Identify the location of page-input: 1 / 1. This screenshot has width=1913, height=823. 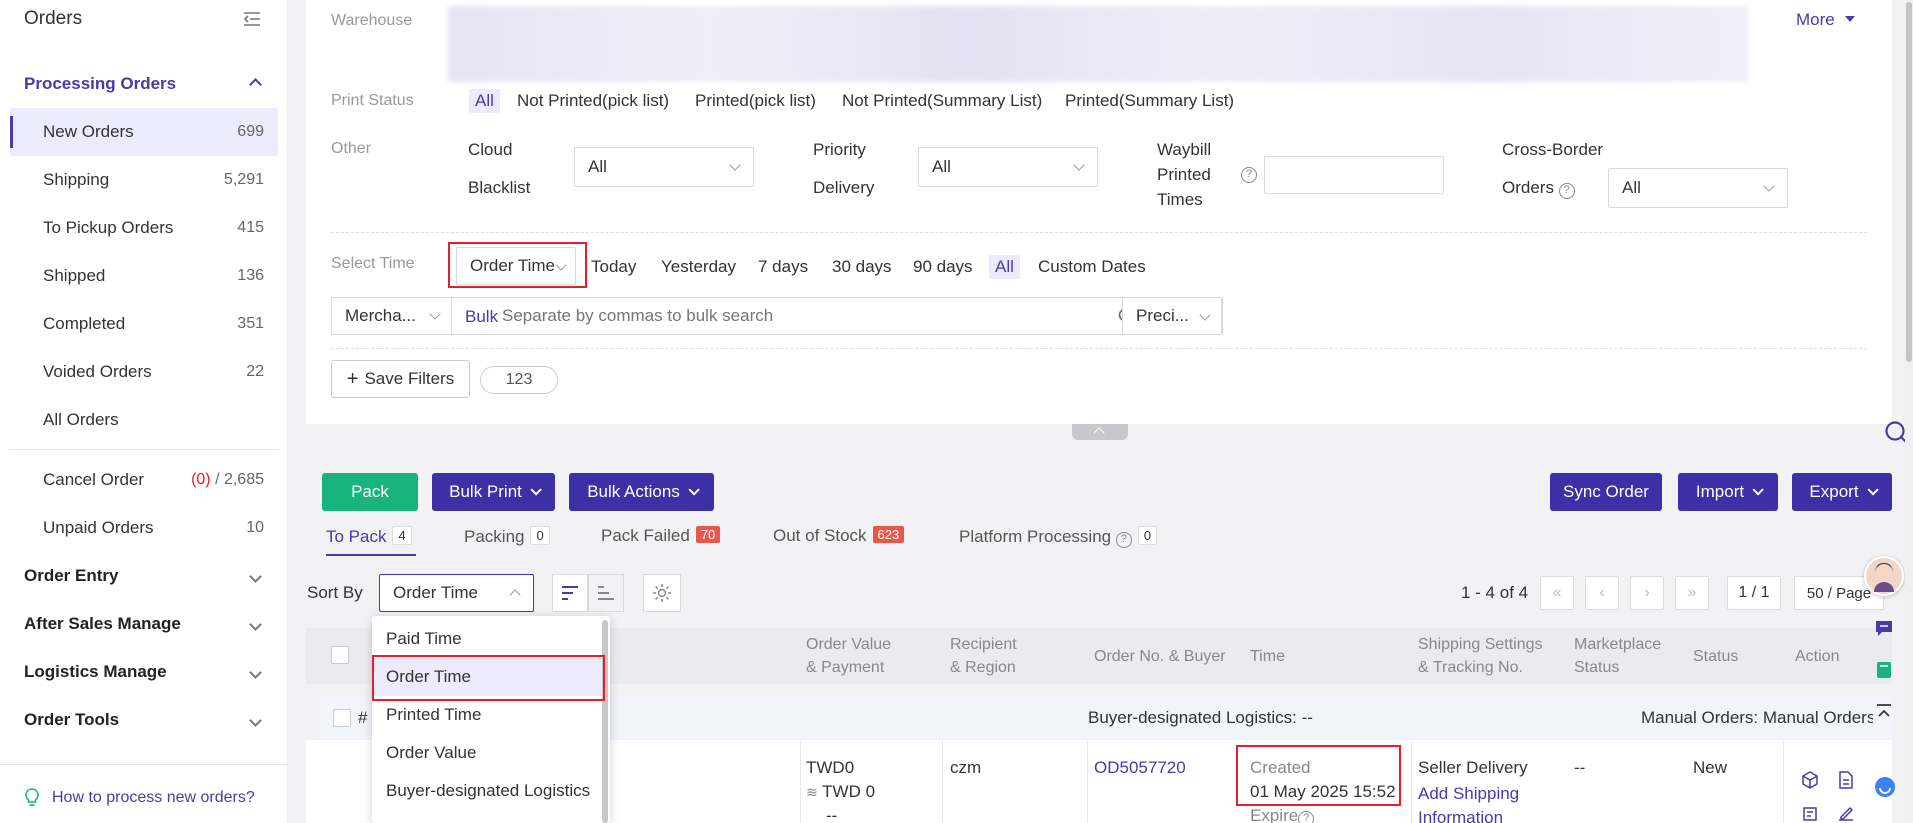
(1754, 593).